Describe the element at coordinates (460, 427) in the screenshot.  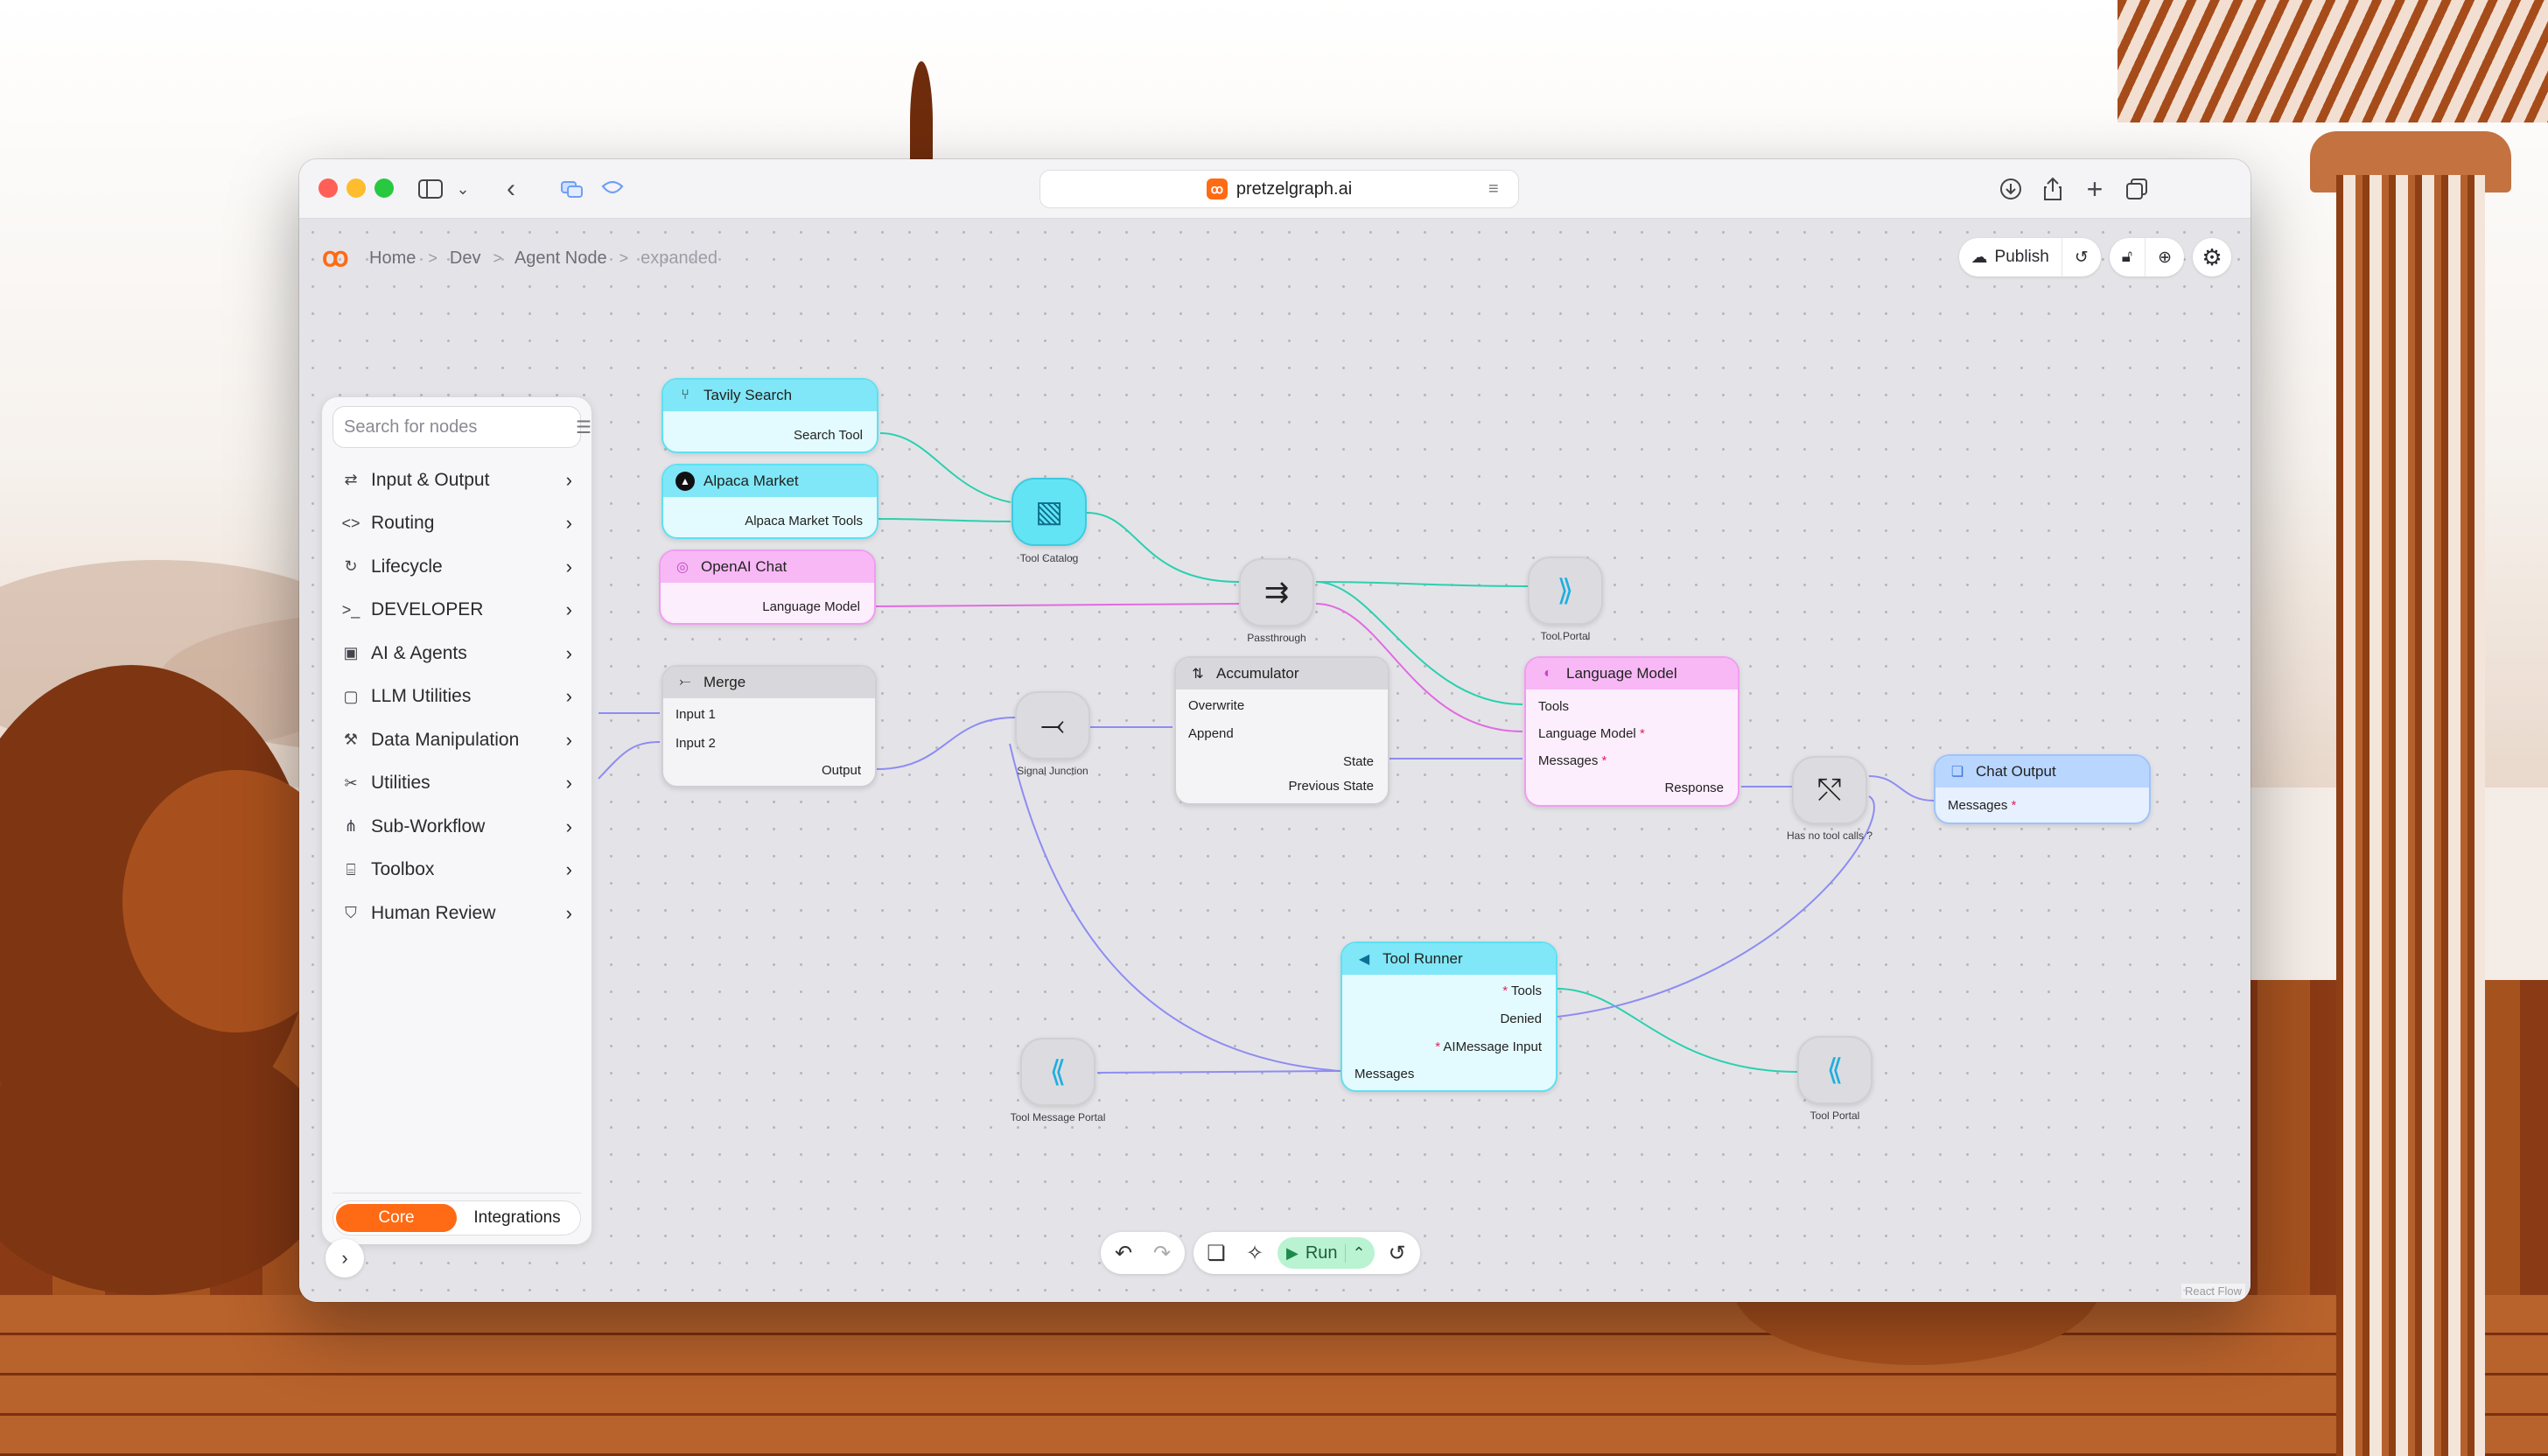
I see `search-input` at that location.